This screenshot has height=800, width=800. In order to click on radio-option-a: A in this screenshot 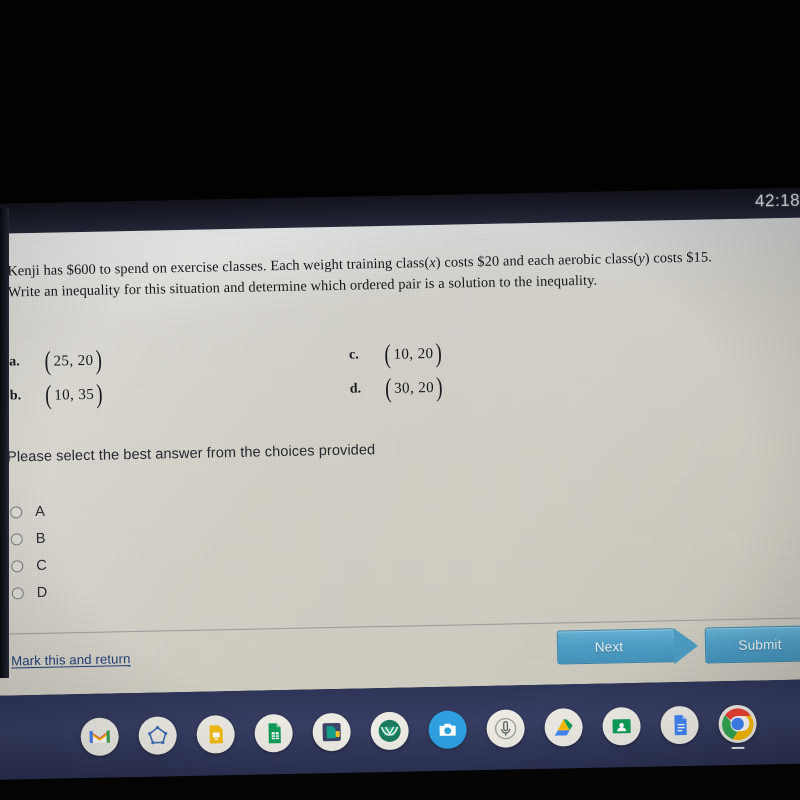, I will do `click(28, 512)`.